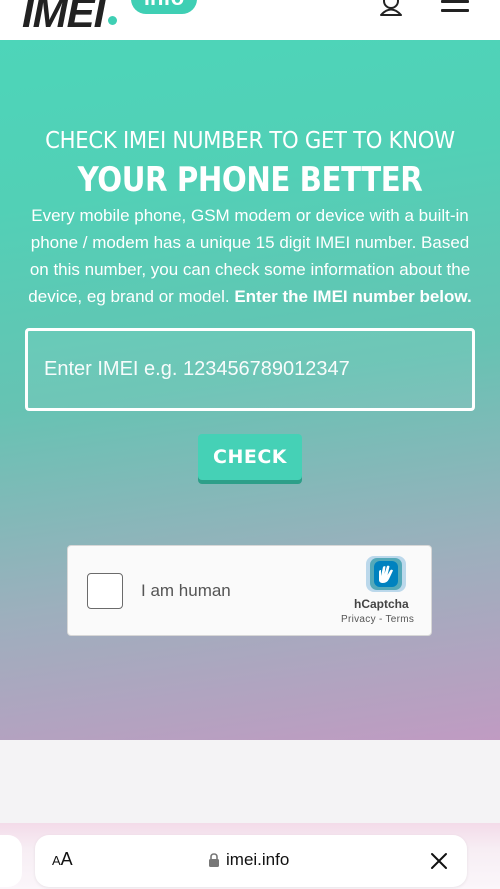 The image size is (500, 889). Describe the element at coordinates (455, 7) in the screenshot. I see `hamburger-menu-icon` at that location.